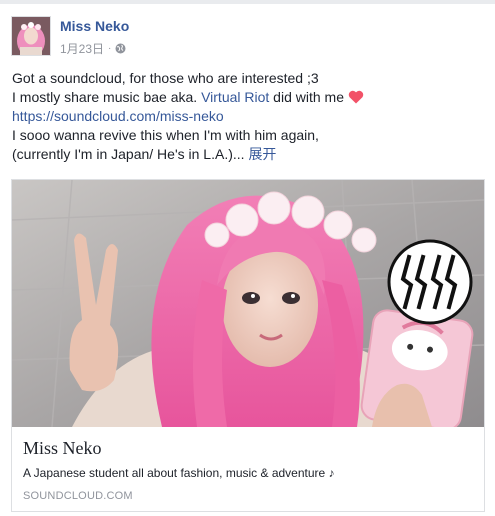  I want to click on post-meta: 1月23日 ·, so click(93, 48).